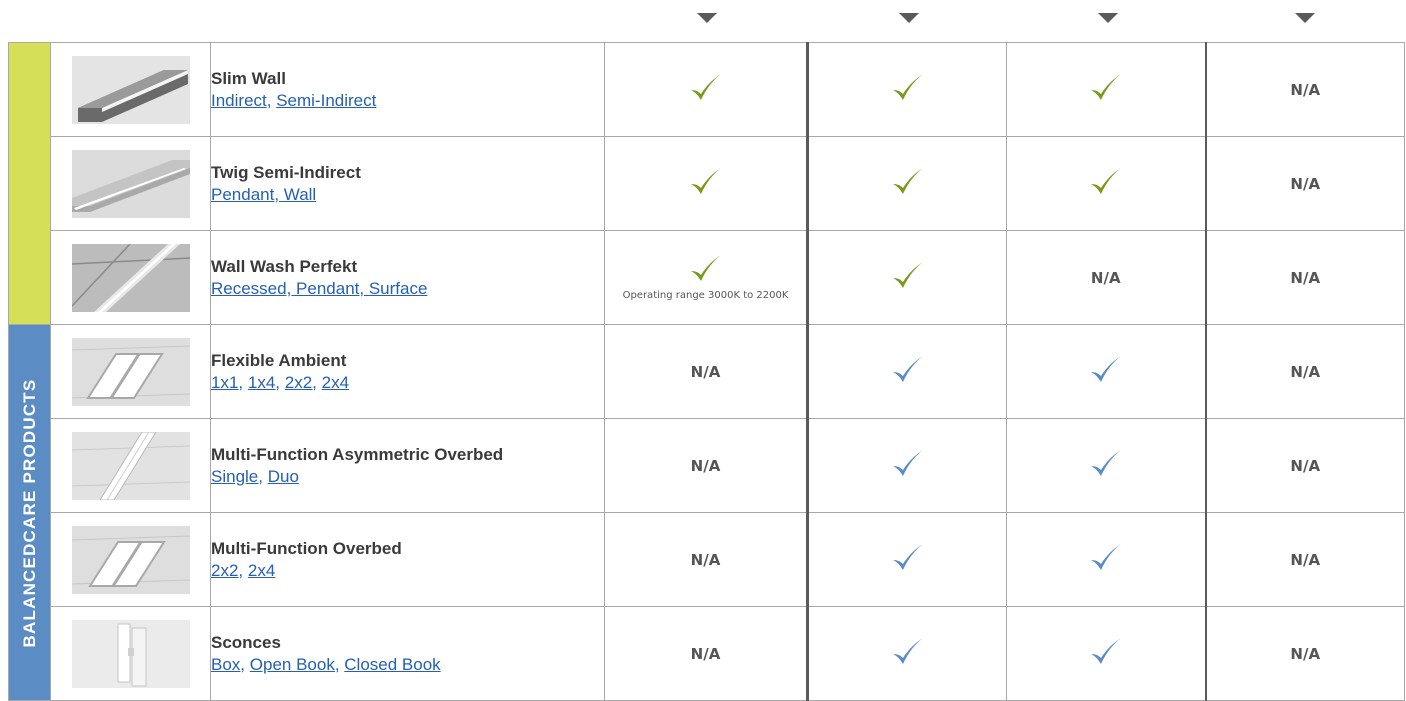  I want to click on category-label: BALANCEDCARE PRODUCTS, so click(29, 512).